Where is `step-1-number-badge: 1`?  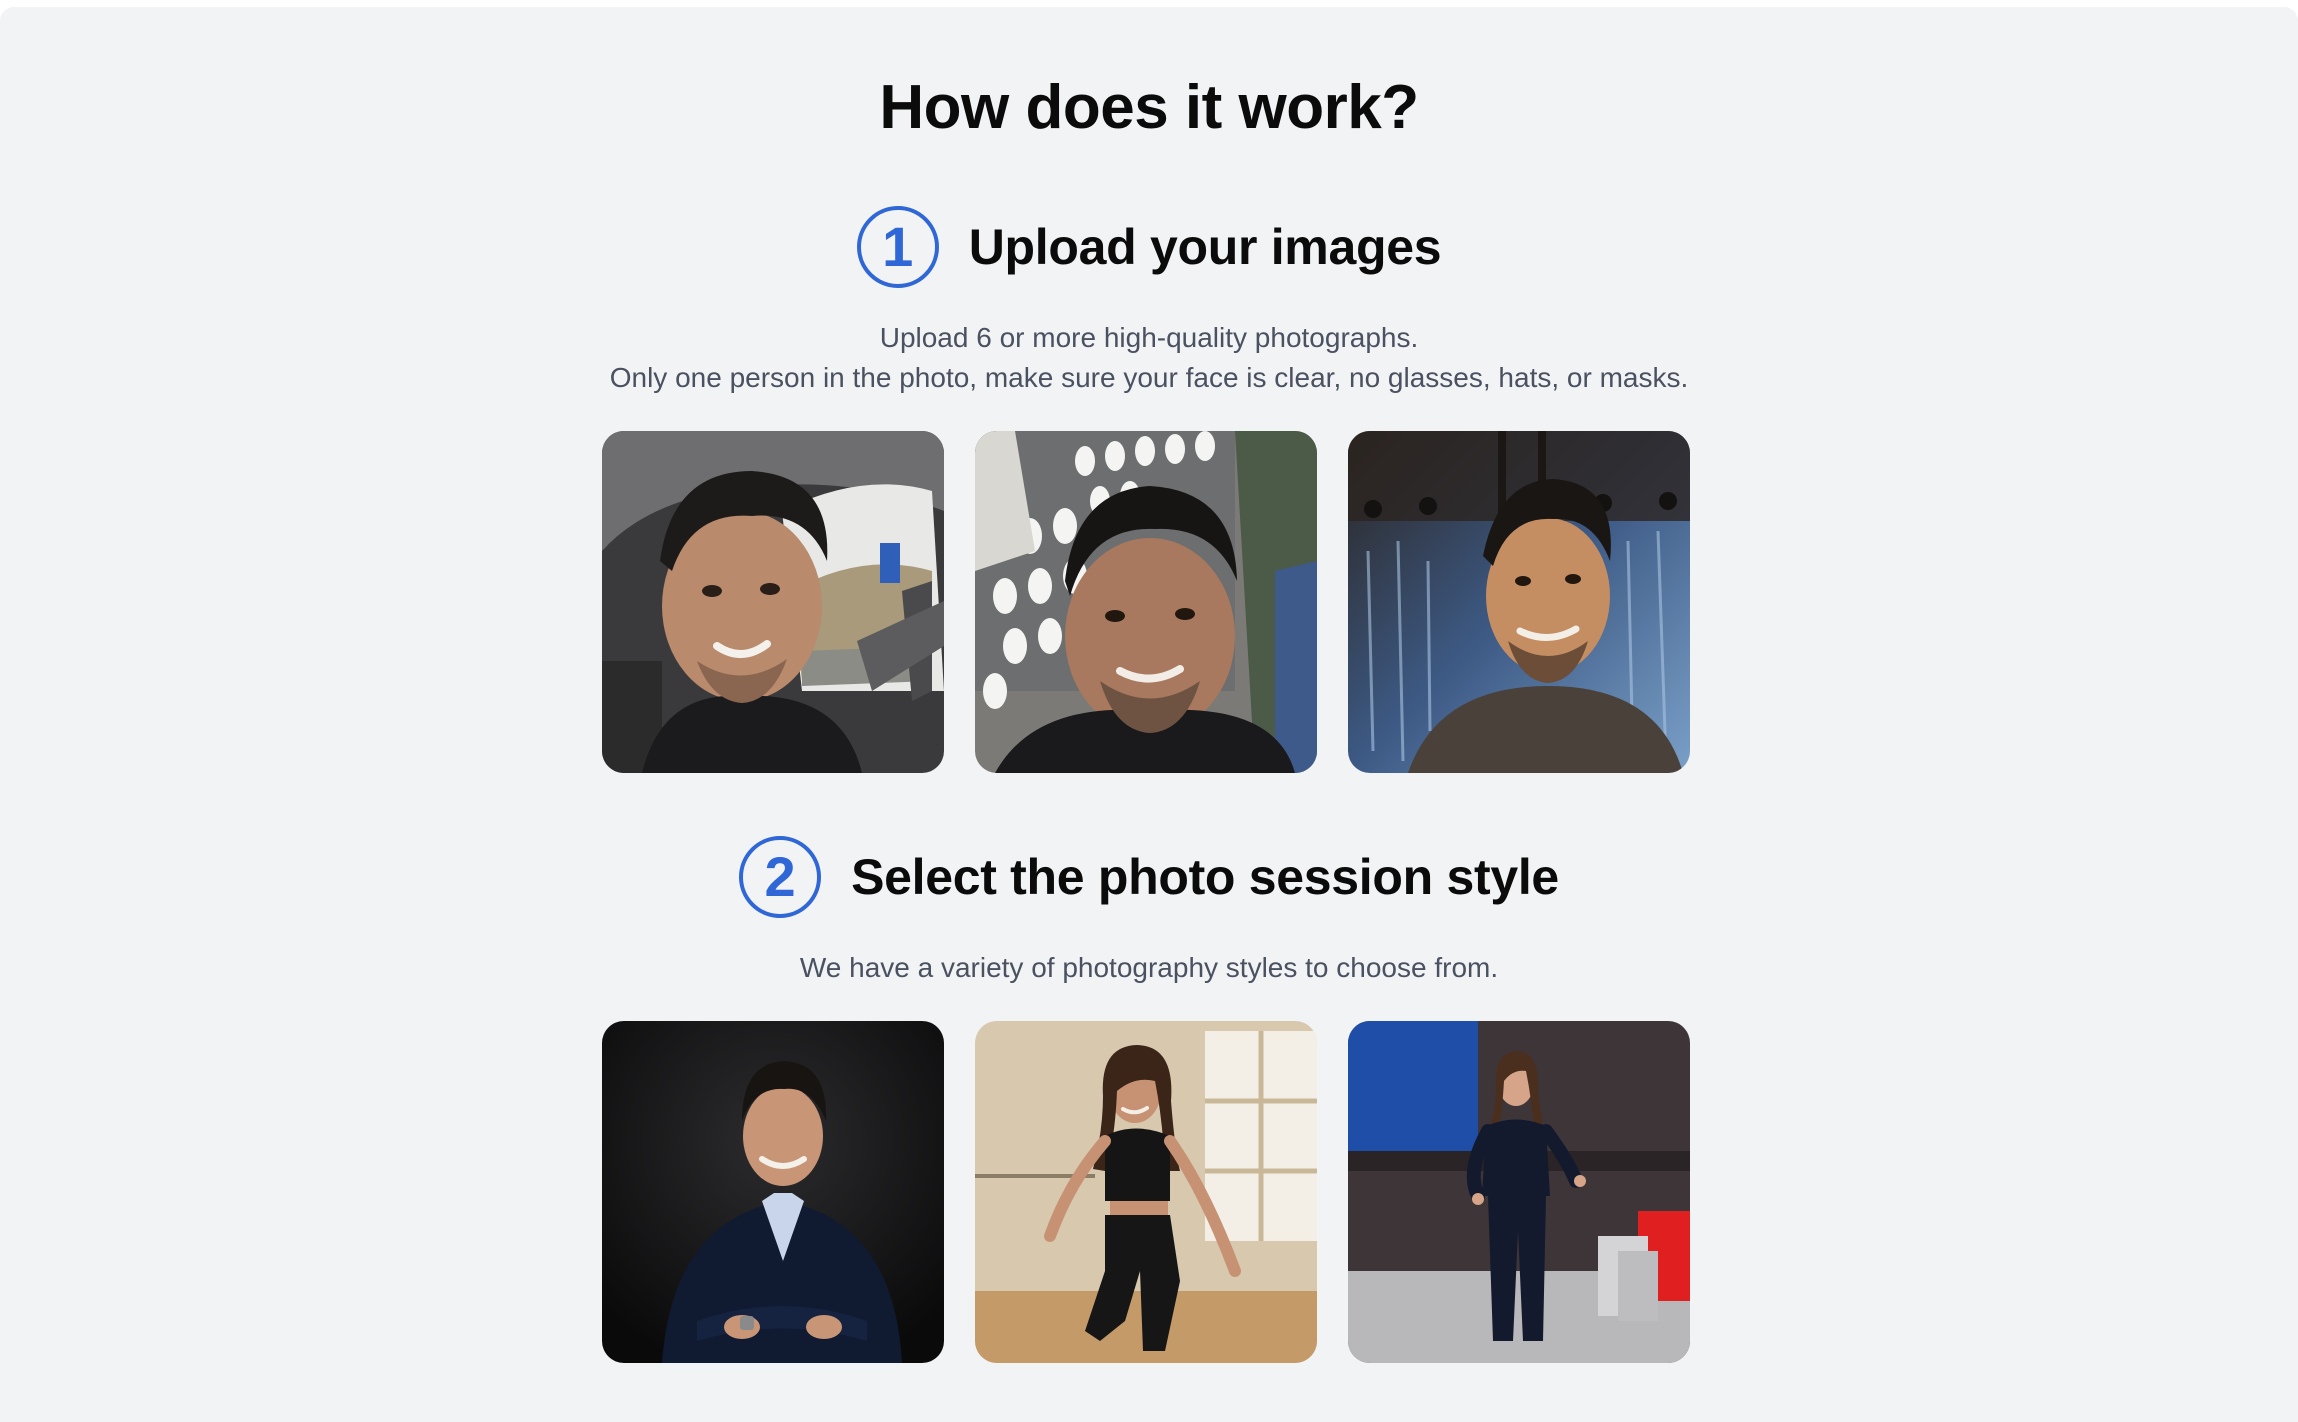 step-1-number-badge: 1 is located at coordinates (897, 247).